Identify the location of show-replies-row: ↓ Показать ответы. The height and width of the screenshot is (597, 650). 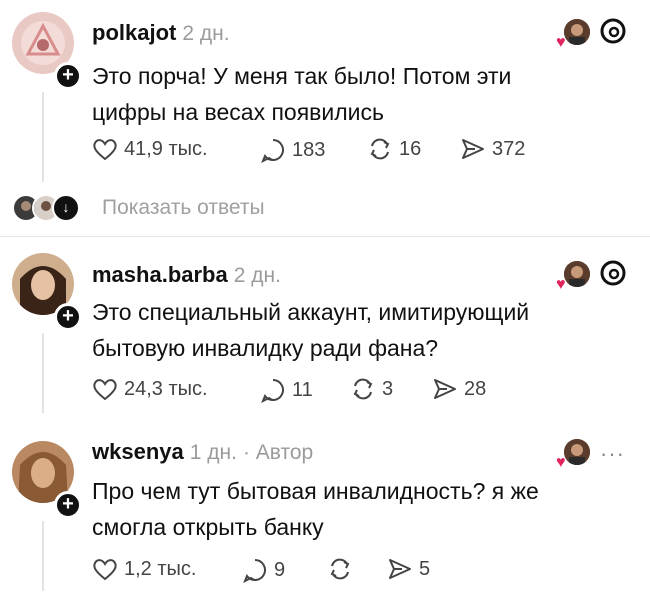
(138, 208).